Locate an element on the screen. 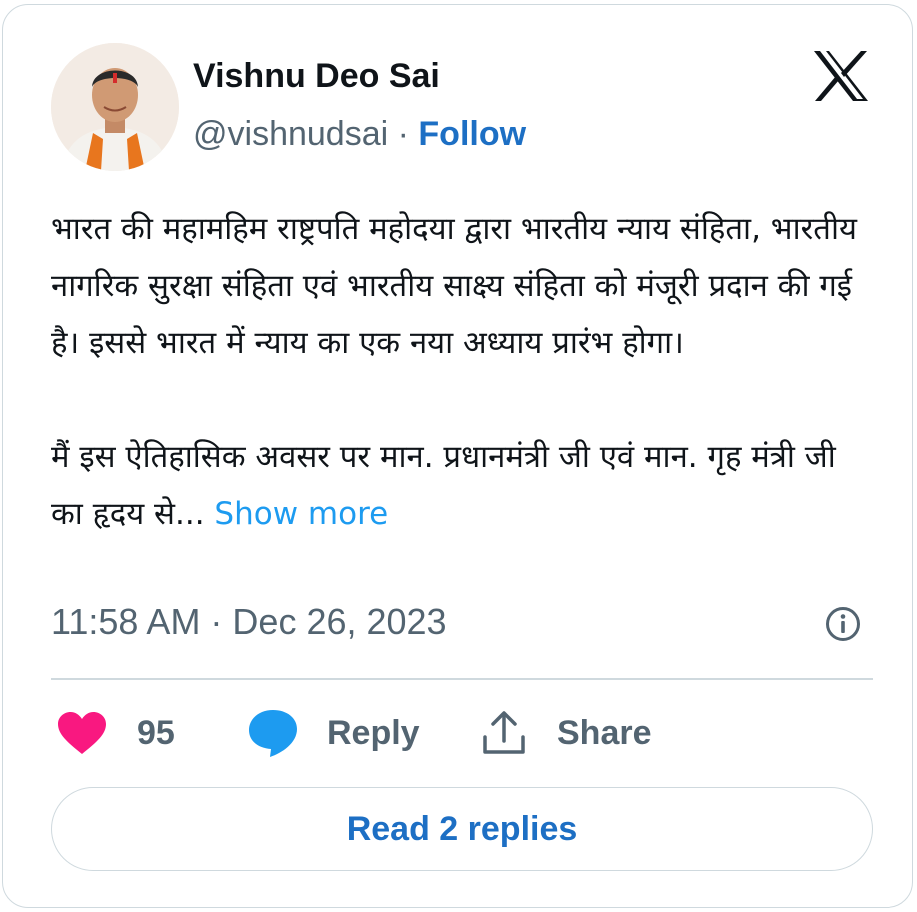 Image resolution: width=917 pixels, height=912 pixels. show-more-link: Show more is located at coordinates (301, 514).